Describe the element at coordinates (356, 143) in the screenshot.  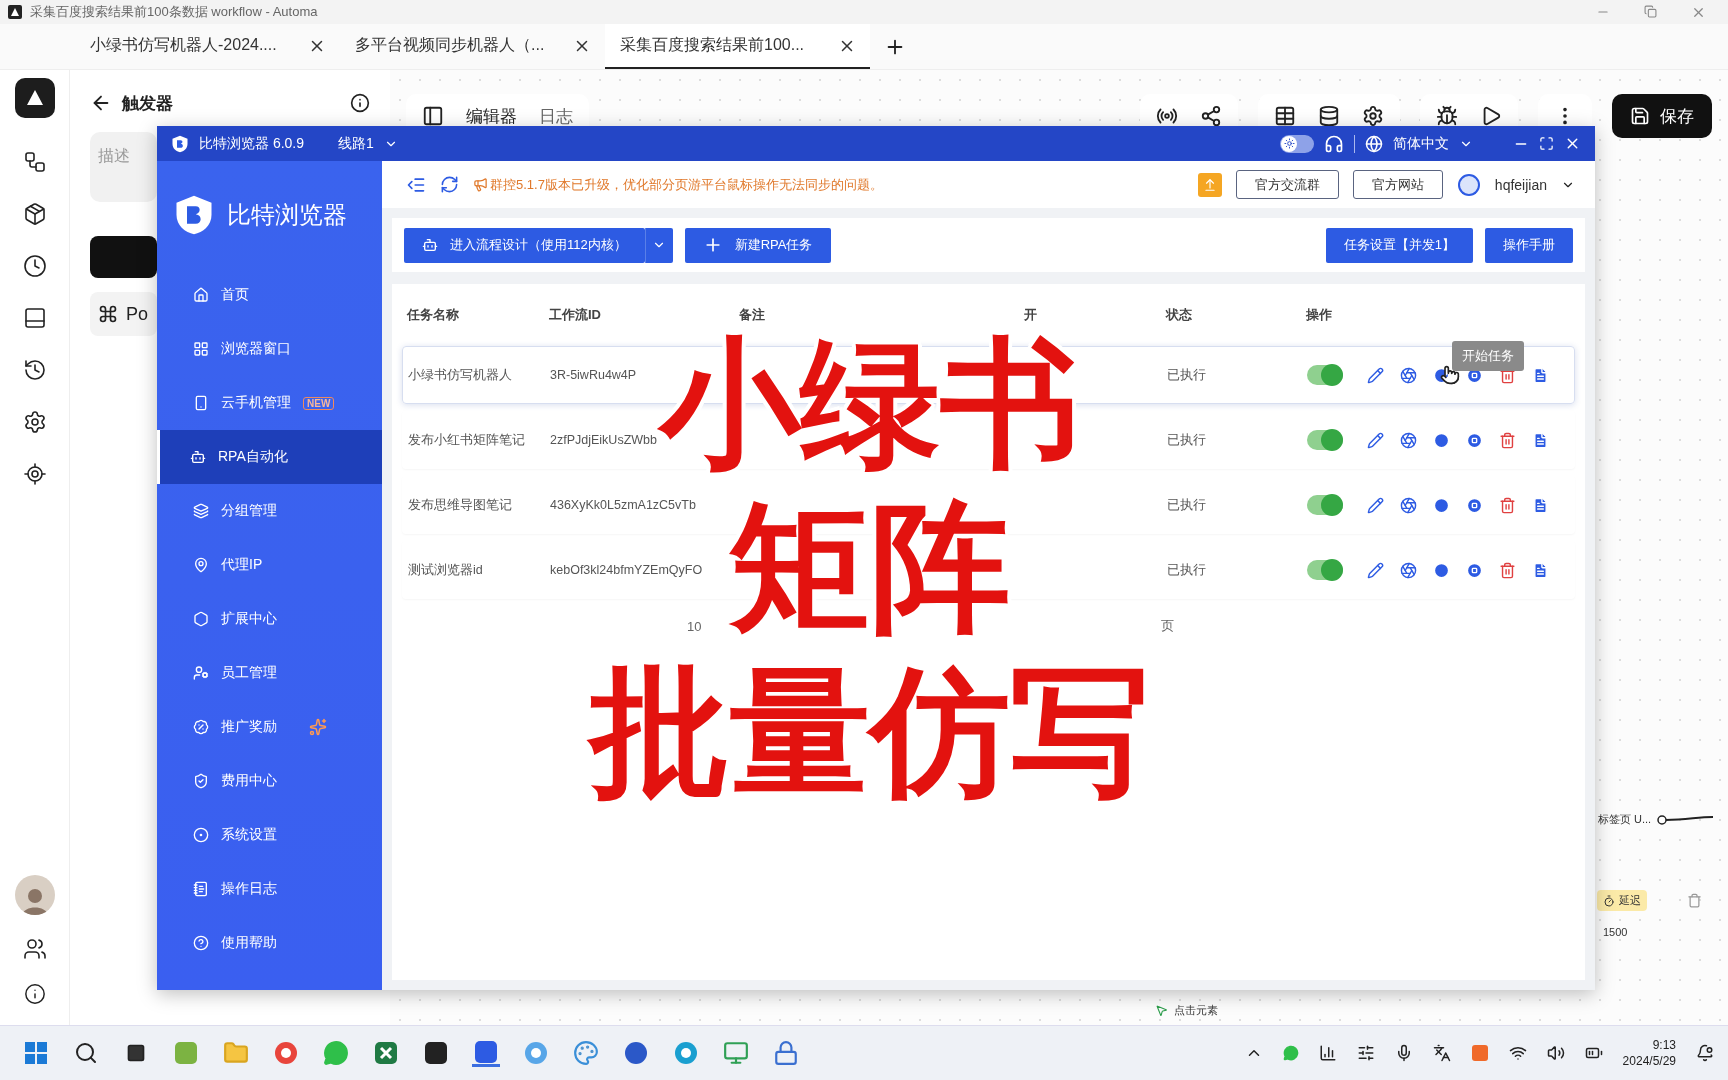
I see `route-select: 线路1` at that location.